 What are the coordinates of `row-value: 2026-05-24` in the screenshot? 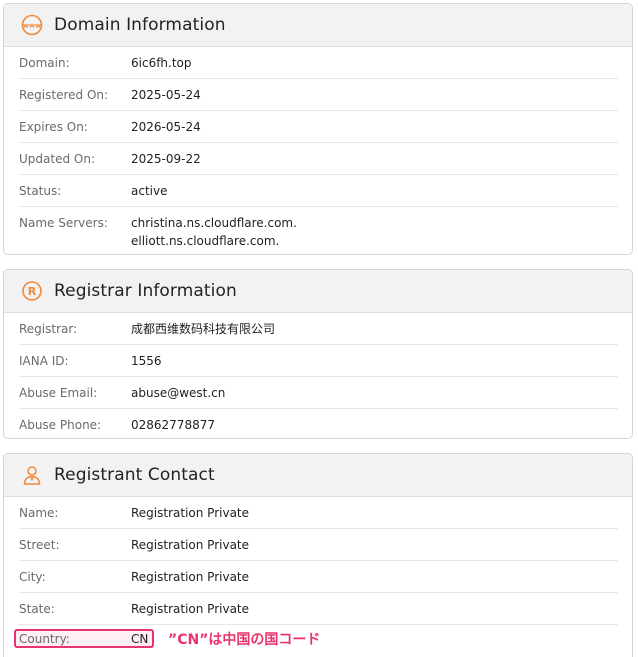 It's located at (166, 127).